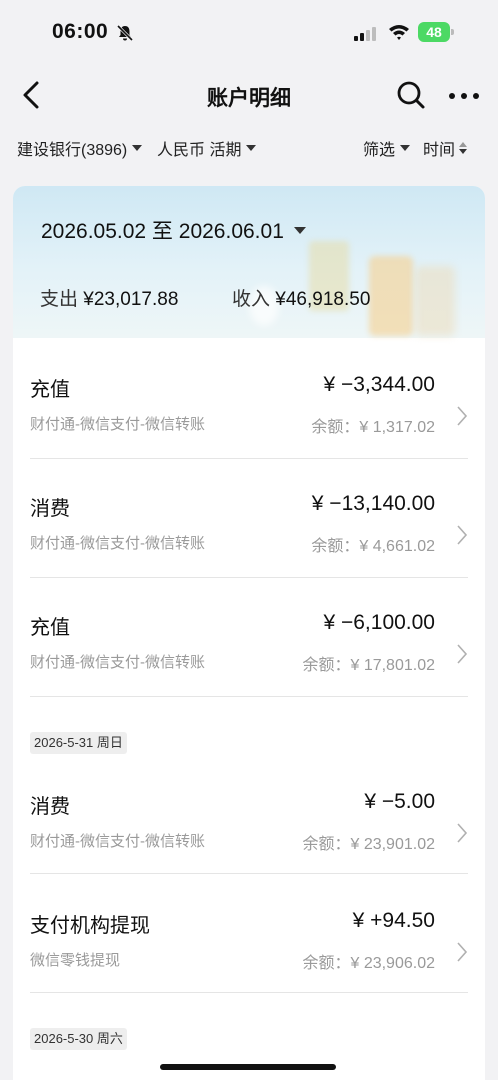 Image resolution: width=498 pixels, height=1080 pixels. Describe the element at coordinates (90, 926) in the screenshot. I see `transaction-title: 支付机构提现` at that location.